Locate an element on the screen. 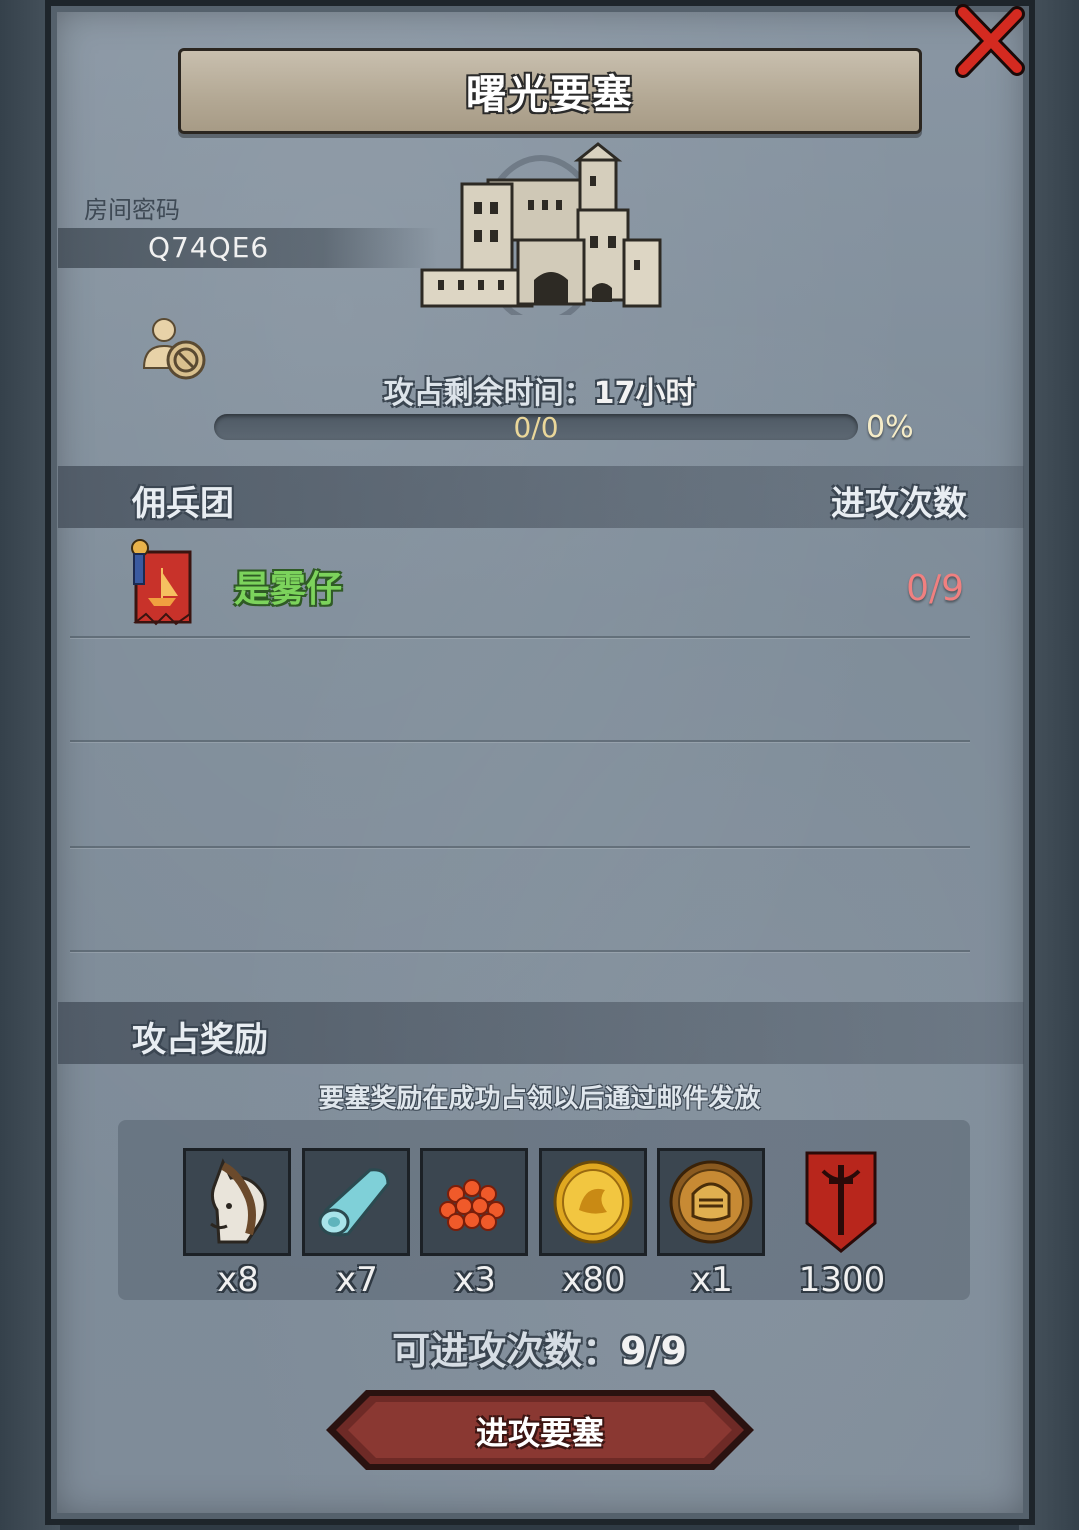 The image size is (1079, 1530). remaining-attempts-label: 可进攻次数： is located at coordinates (506, 1351).